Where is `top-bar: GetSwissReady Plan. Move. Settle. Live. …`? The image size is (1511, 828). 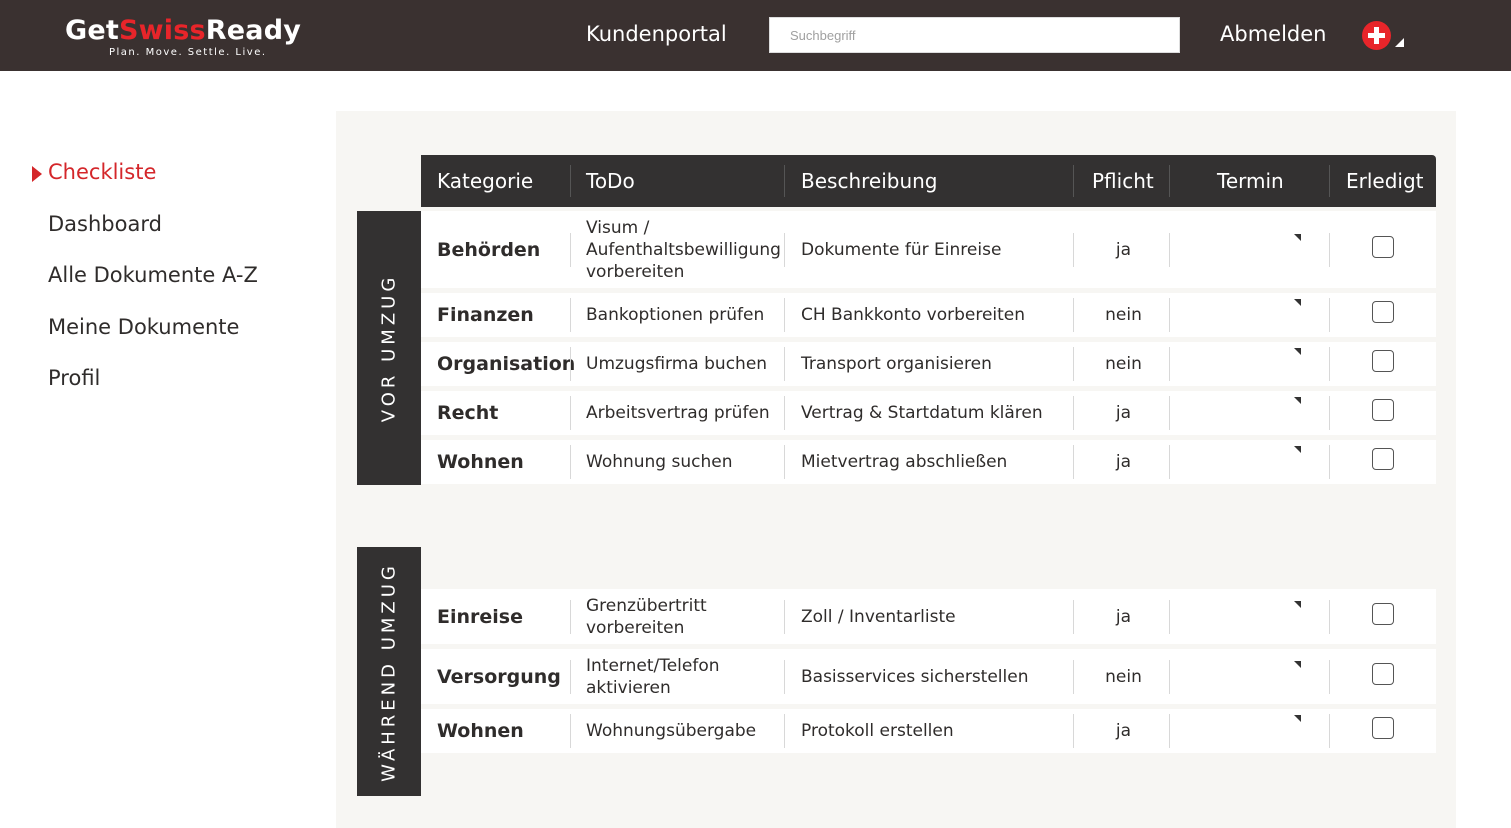 top-bar: GetSwissReady Plan. Move. Settle. Live. … is located at coordinates (755, 35).